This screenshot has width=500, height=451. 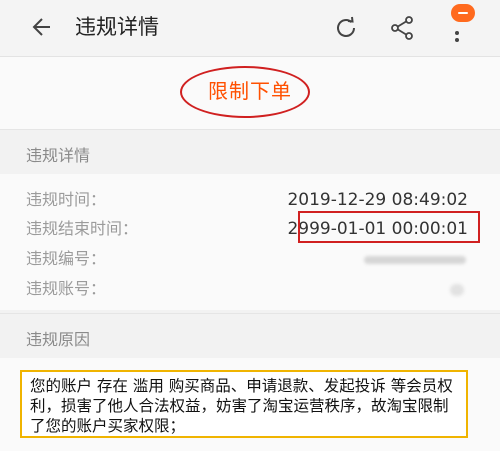 What do you see at coordinates (58, 155) in the screenshot?
I see `details-heading: 违规详情` at bounding box center [58, 155].